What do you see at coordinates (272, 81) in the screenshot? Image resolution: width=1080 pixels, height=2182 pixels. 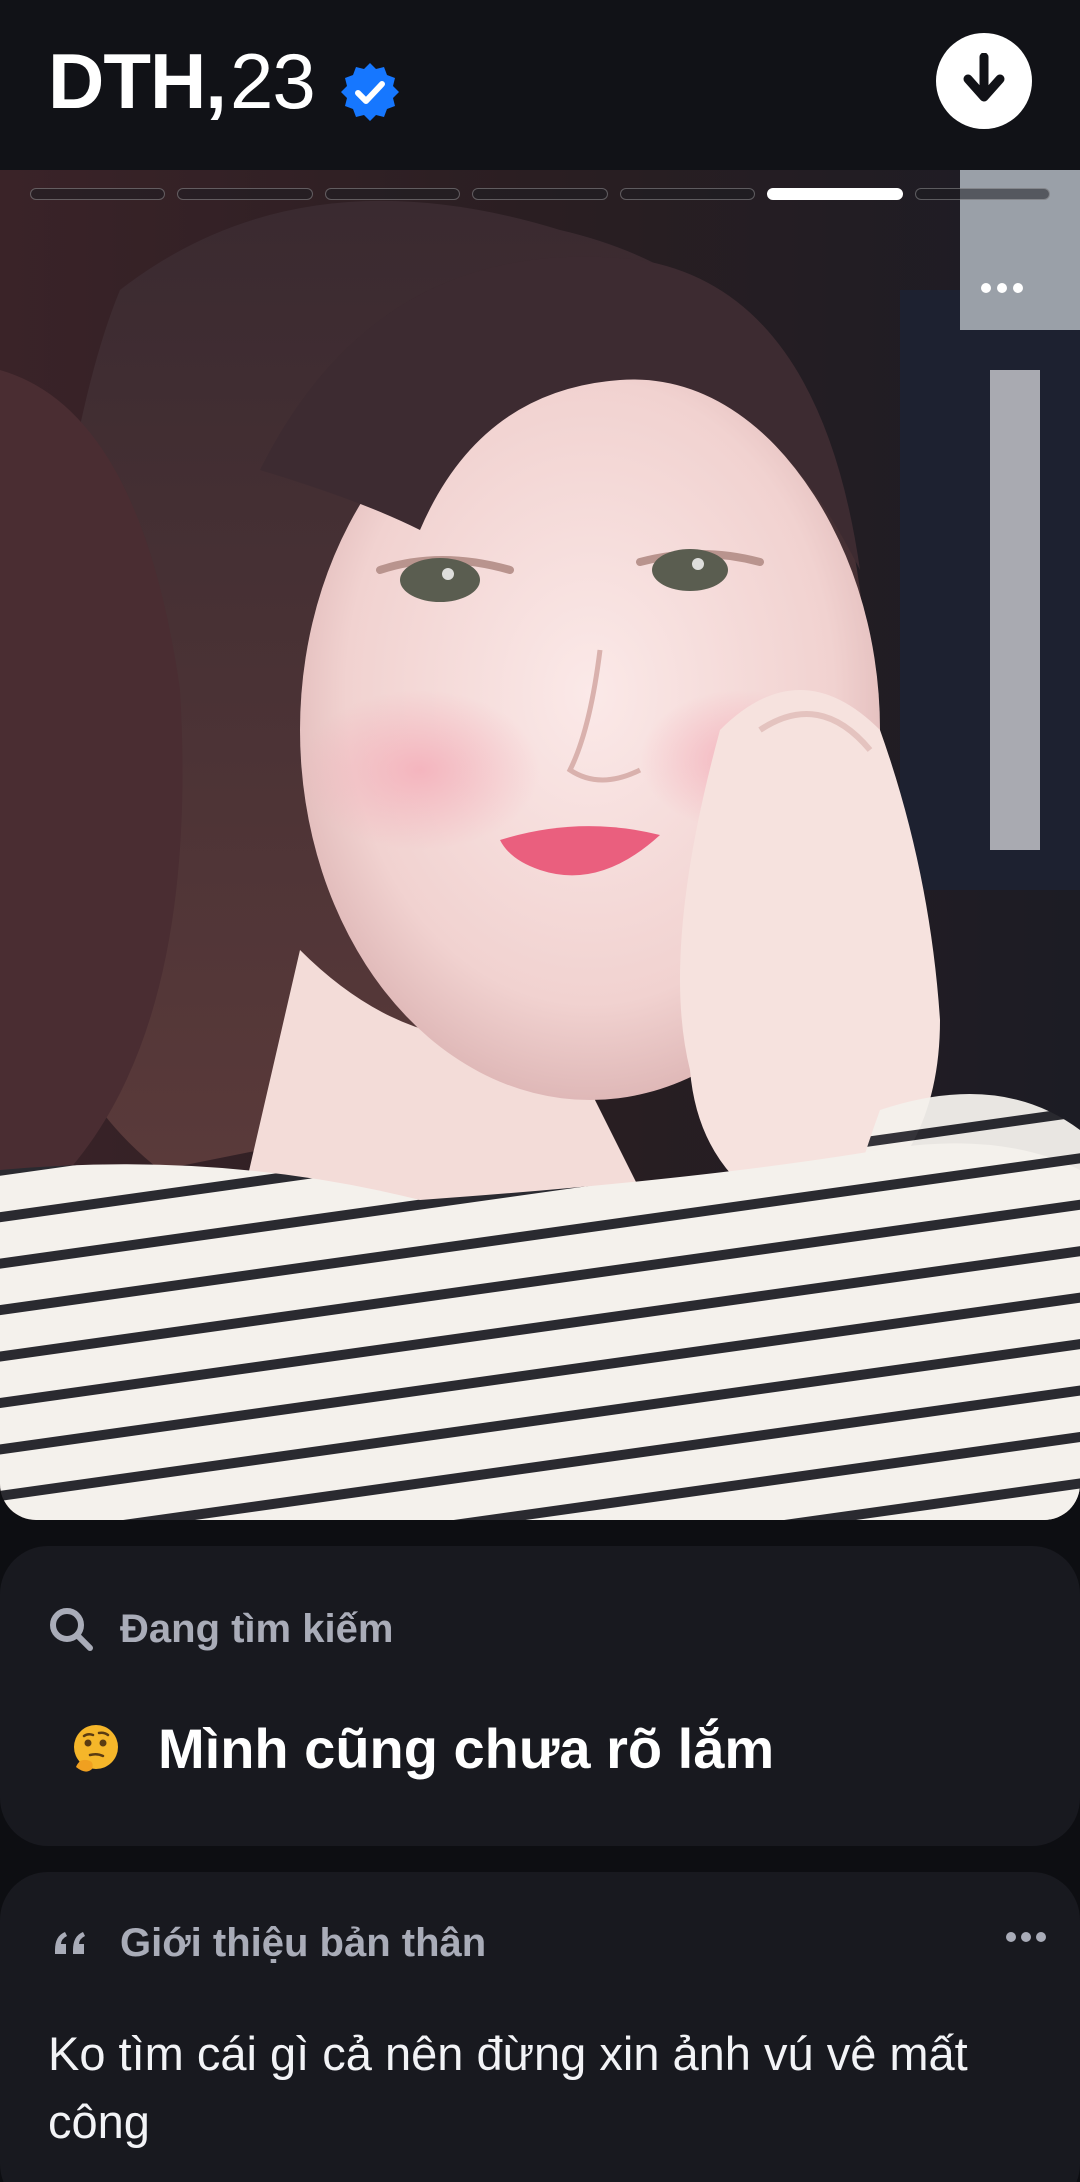 I see `profile-age: 23` at bounding box center [272, 81].